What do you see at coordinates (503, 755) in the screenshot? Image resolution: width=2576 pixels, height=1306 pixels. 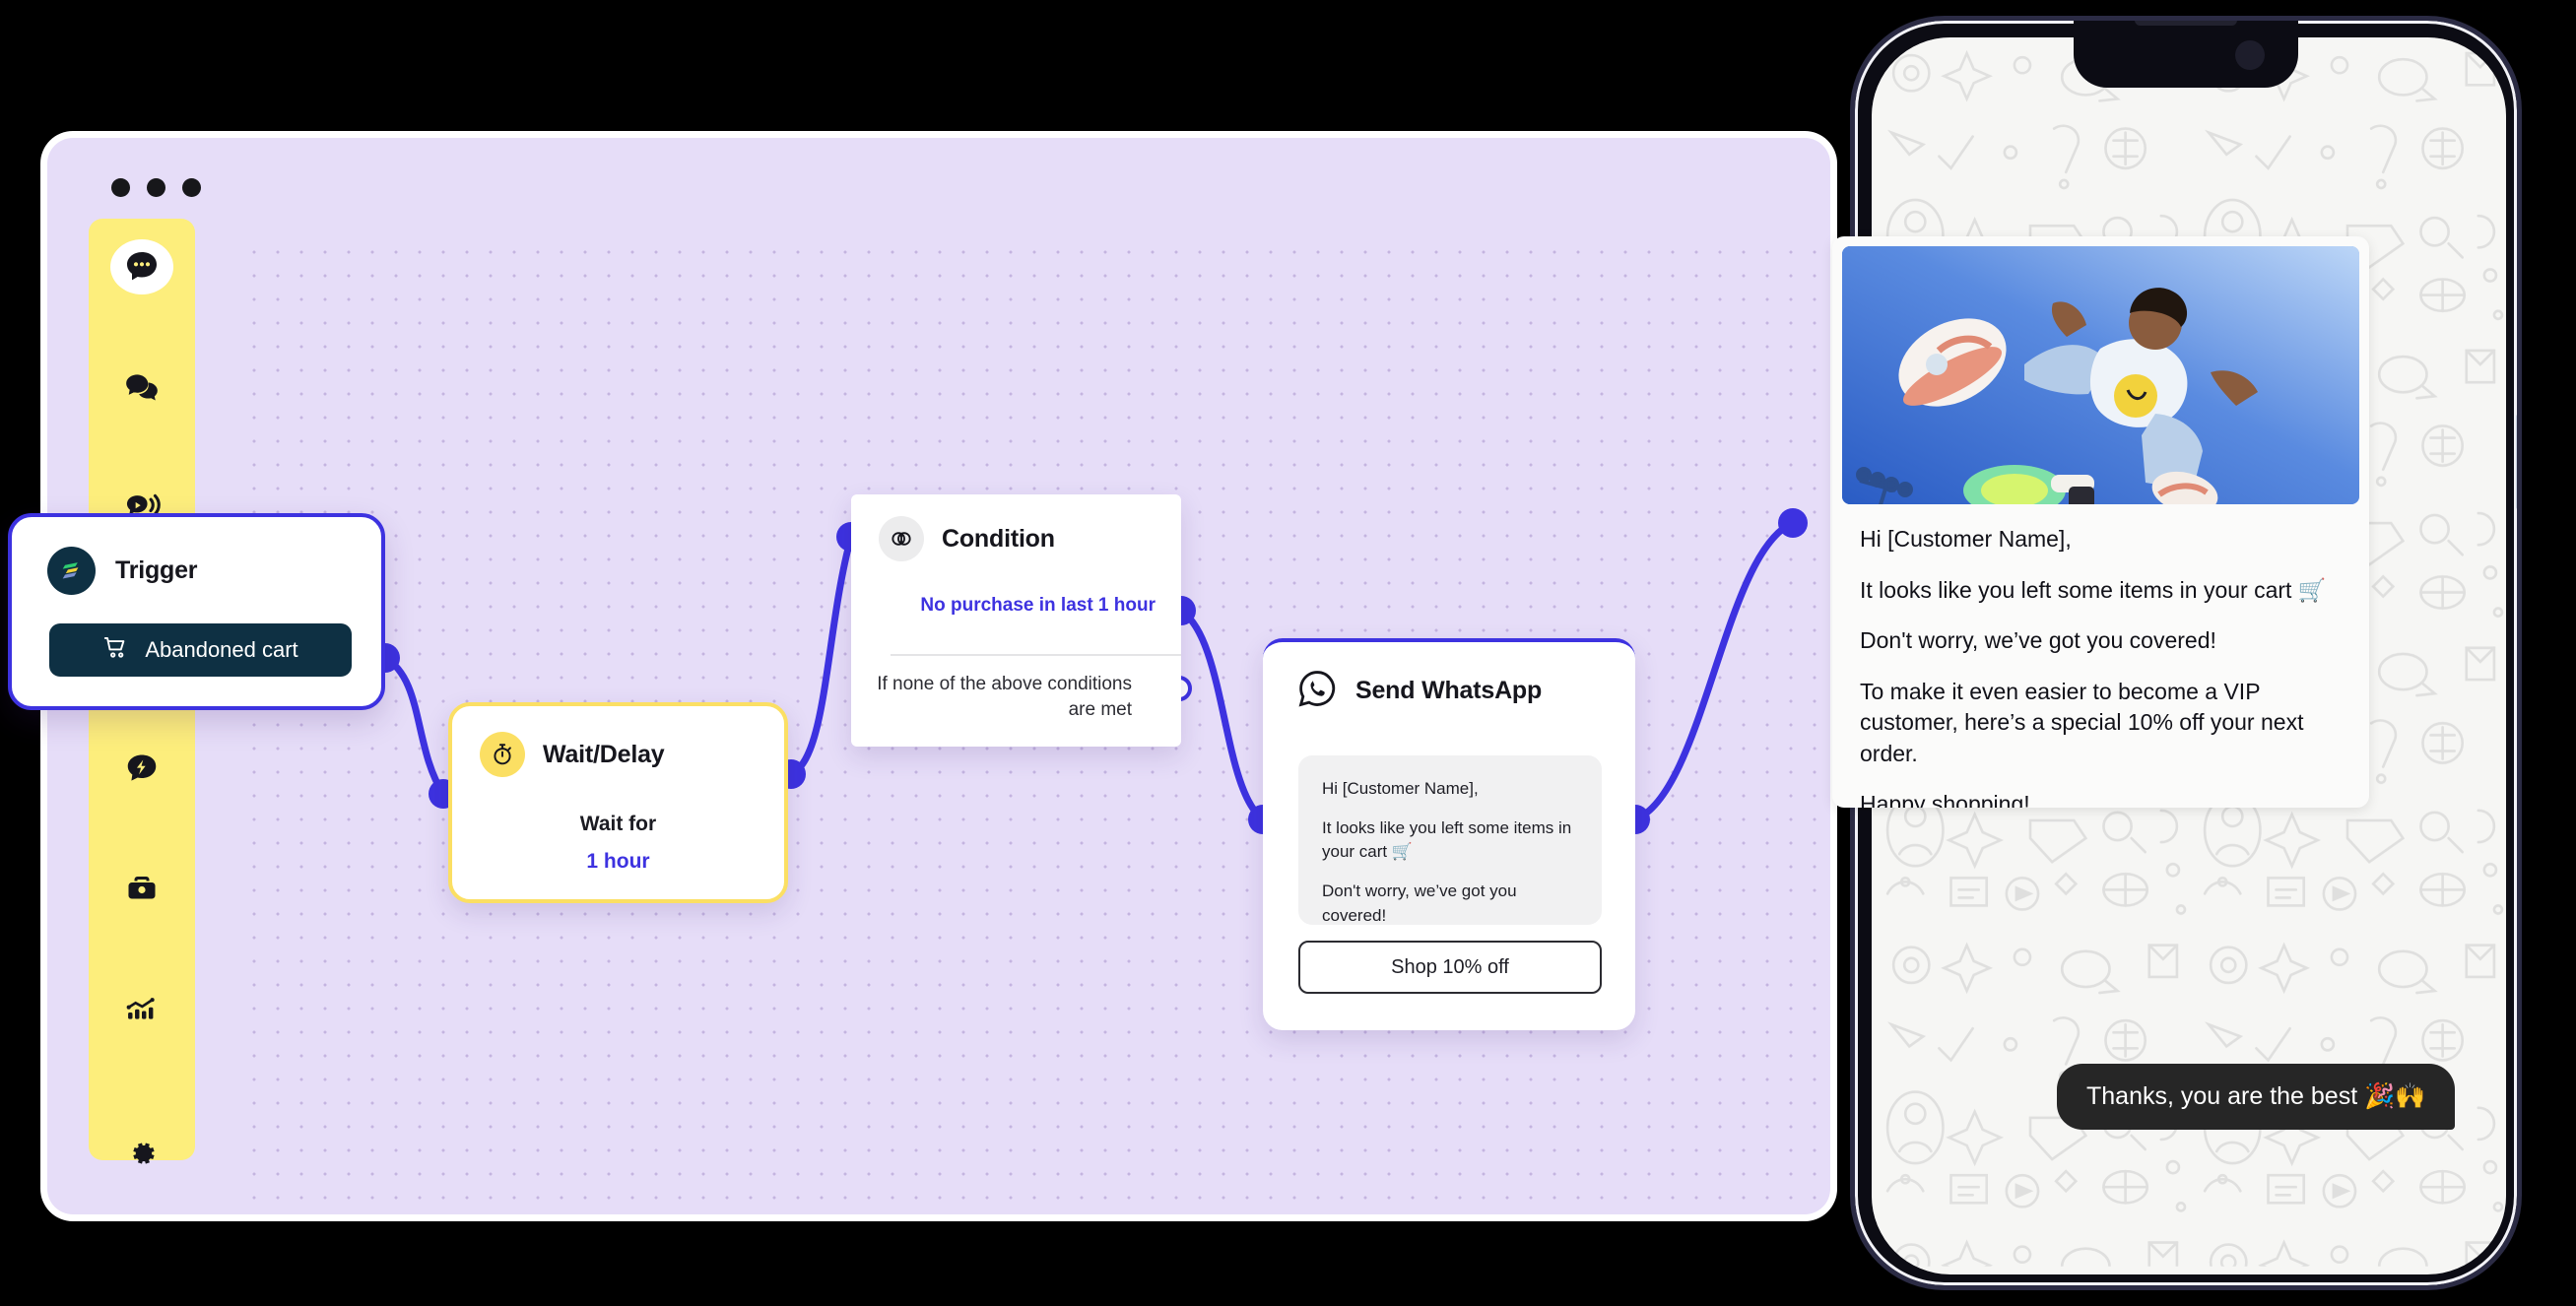 I see `stopwatch-icon` at bounding box center [503, 755].